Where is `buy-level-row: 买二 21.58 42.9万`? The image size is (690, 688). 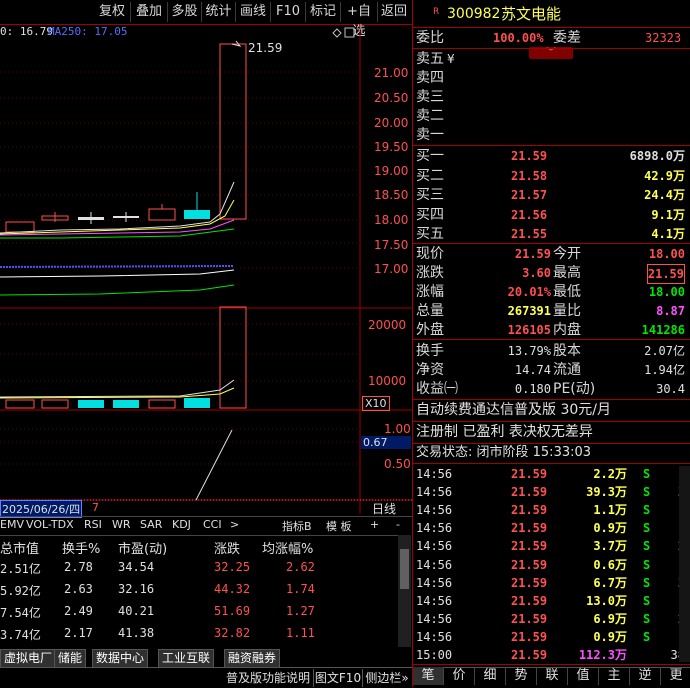 buy-level-row: 买二 21.58 42.9万 is located at coordinates (551, 176).